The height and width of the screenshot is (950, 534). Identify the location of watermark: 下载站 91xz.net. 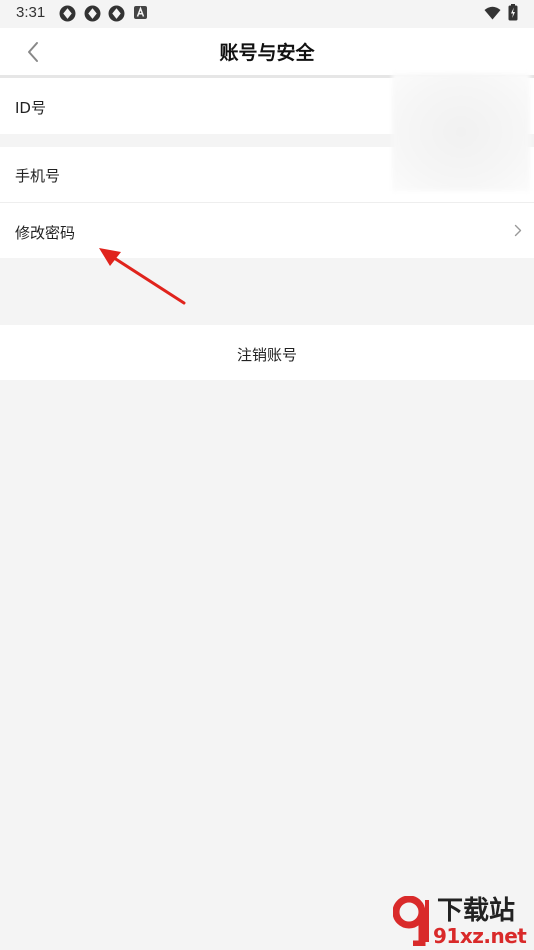
(463, 919).